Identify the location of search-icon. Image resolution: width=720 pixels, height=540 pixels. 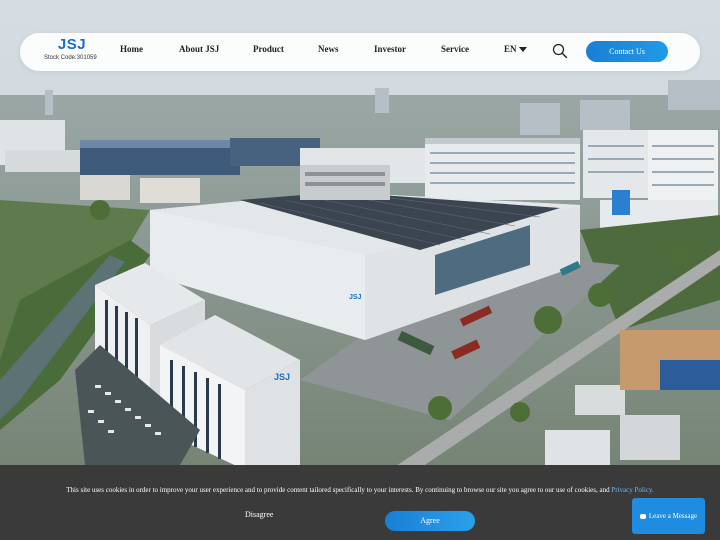
(560, 51).